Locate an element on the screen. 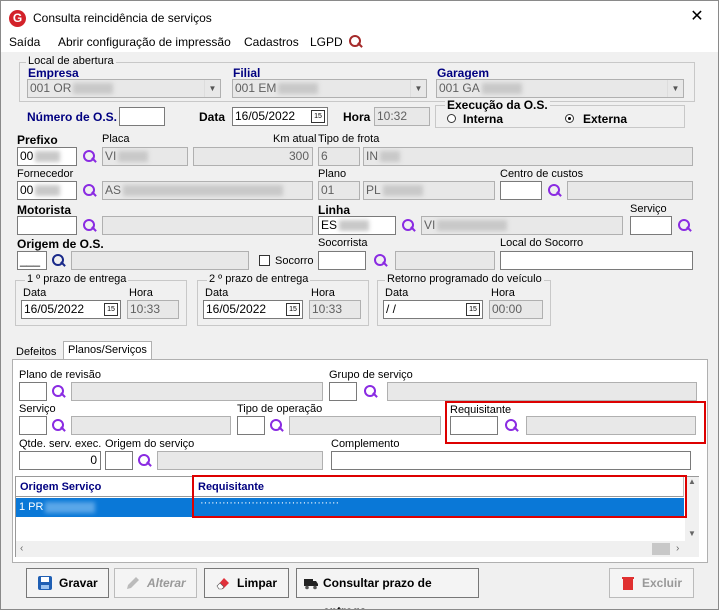 The width and height of the screenshot is (719, 610). origem-search-icon is located at coordinates (58, 260).